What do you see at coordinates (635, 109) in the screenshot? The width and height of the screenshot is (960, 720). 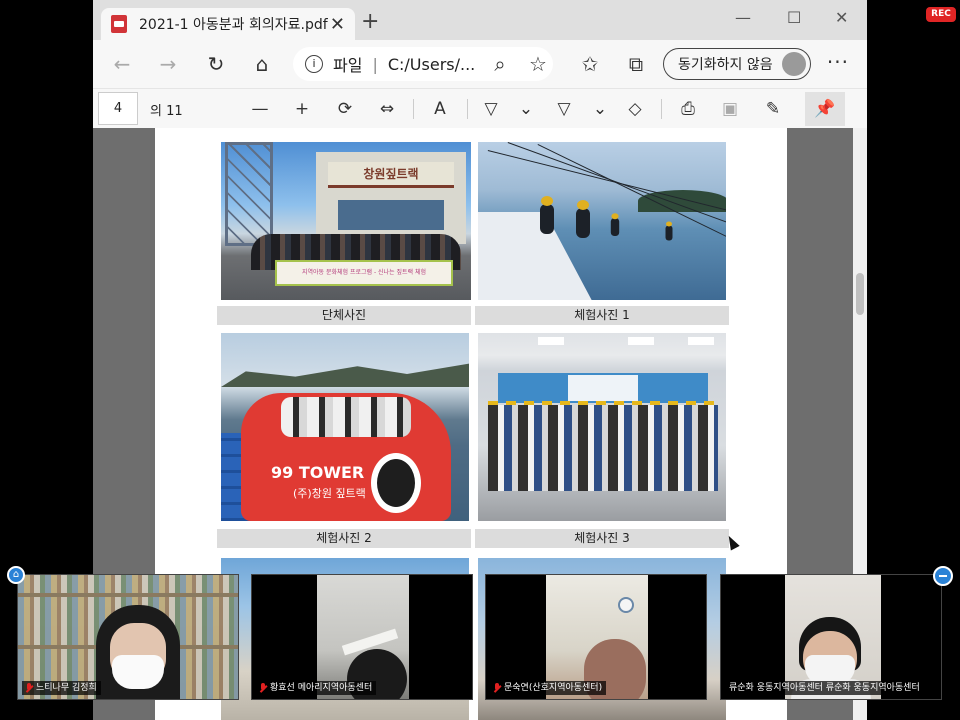 I see `eraser-icon: ◇` at bounding box center [635, 109].